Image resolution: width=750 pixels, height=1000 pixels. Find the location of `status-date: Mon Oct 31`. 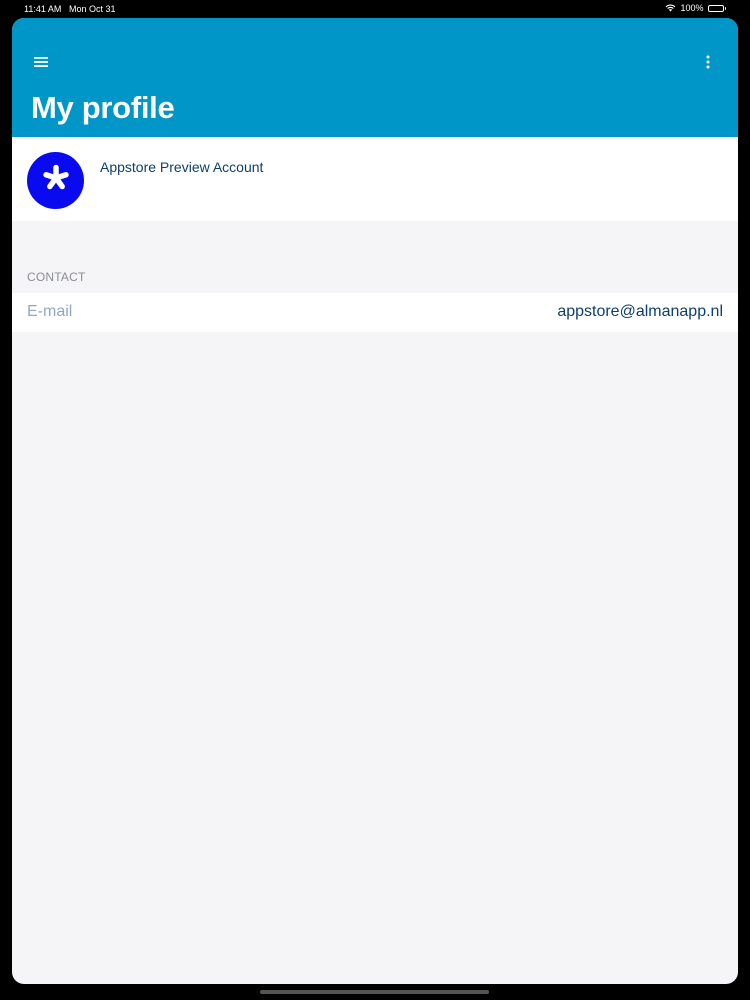

status-date: Mon Oct 31 is located at coordinates (92, 9).